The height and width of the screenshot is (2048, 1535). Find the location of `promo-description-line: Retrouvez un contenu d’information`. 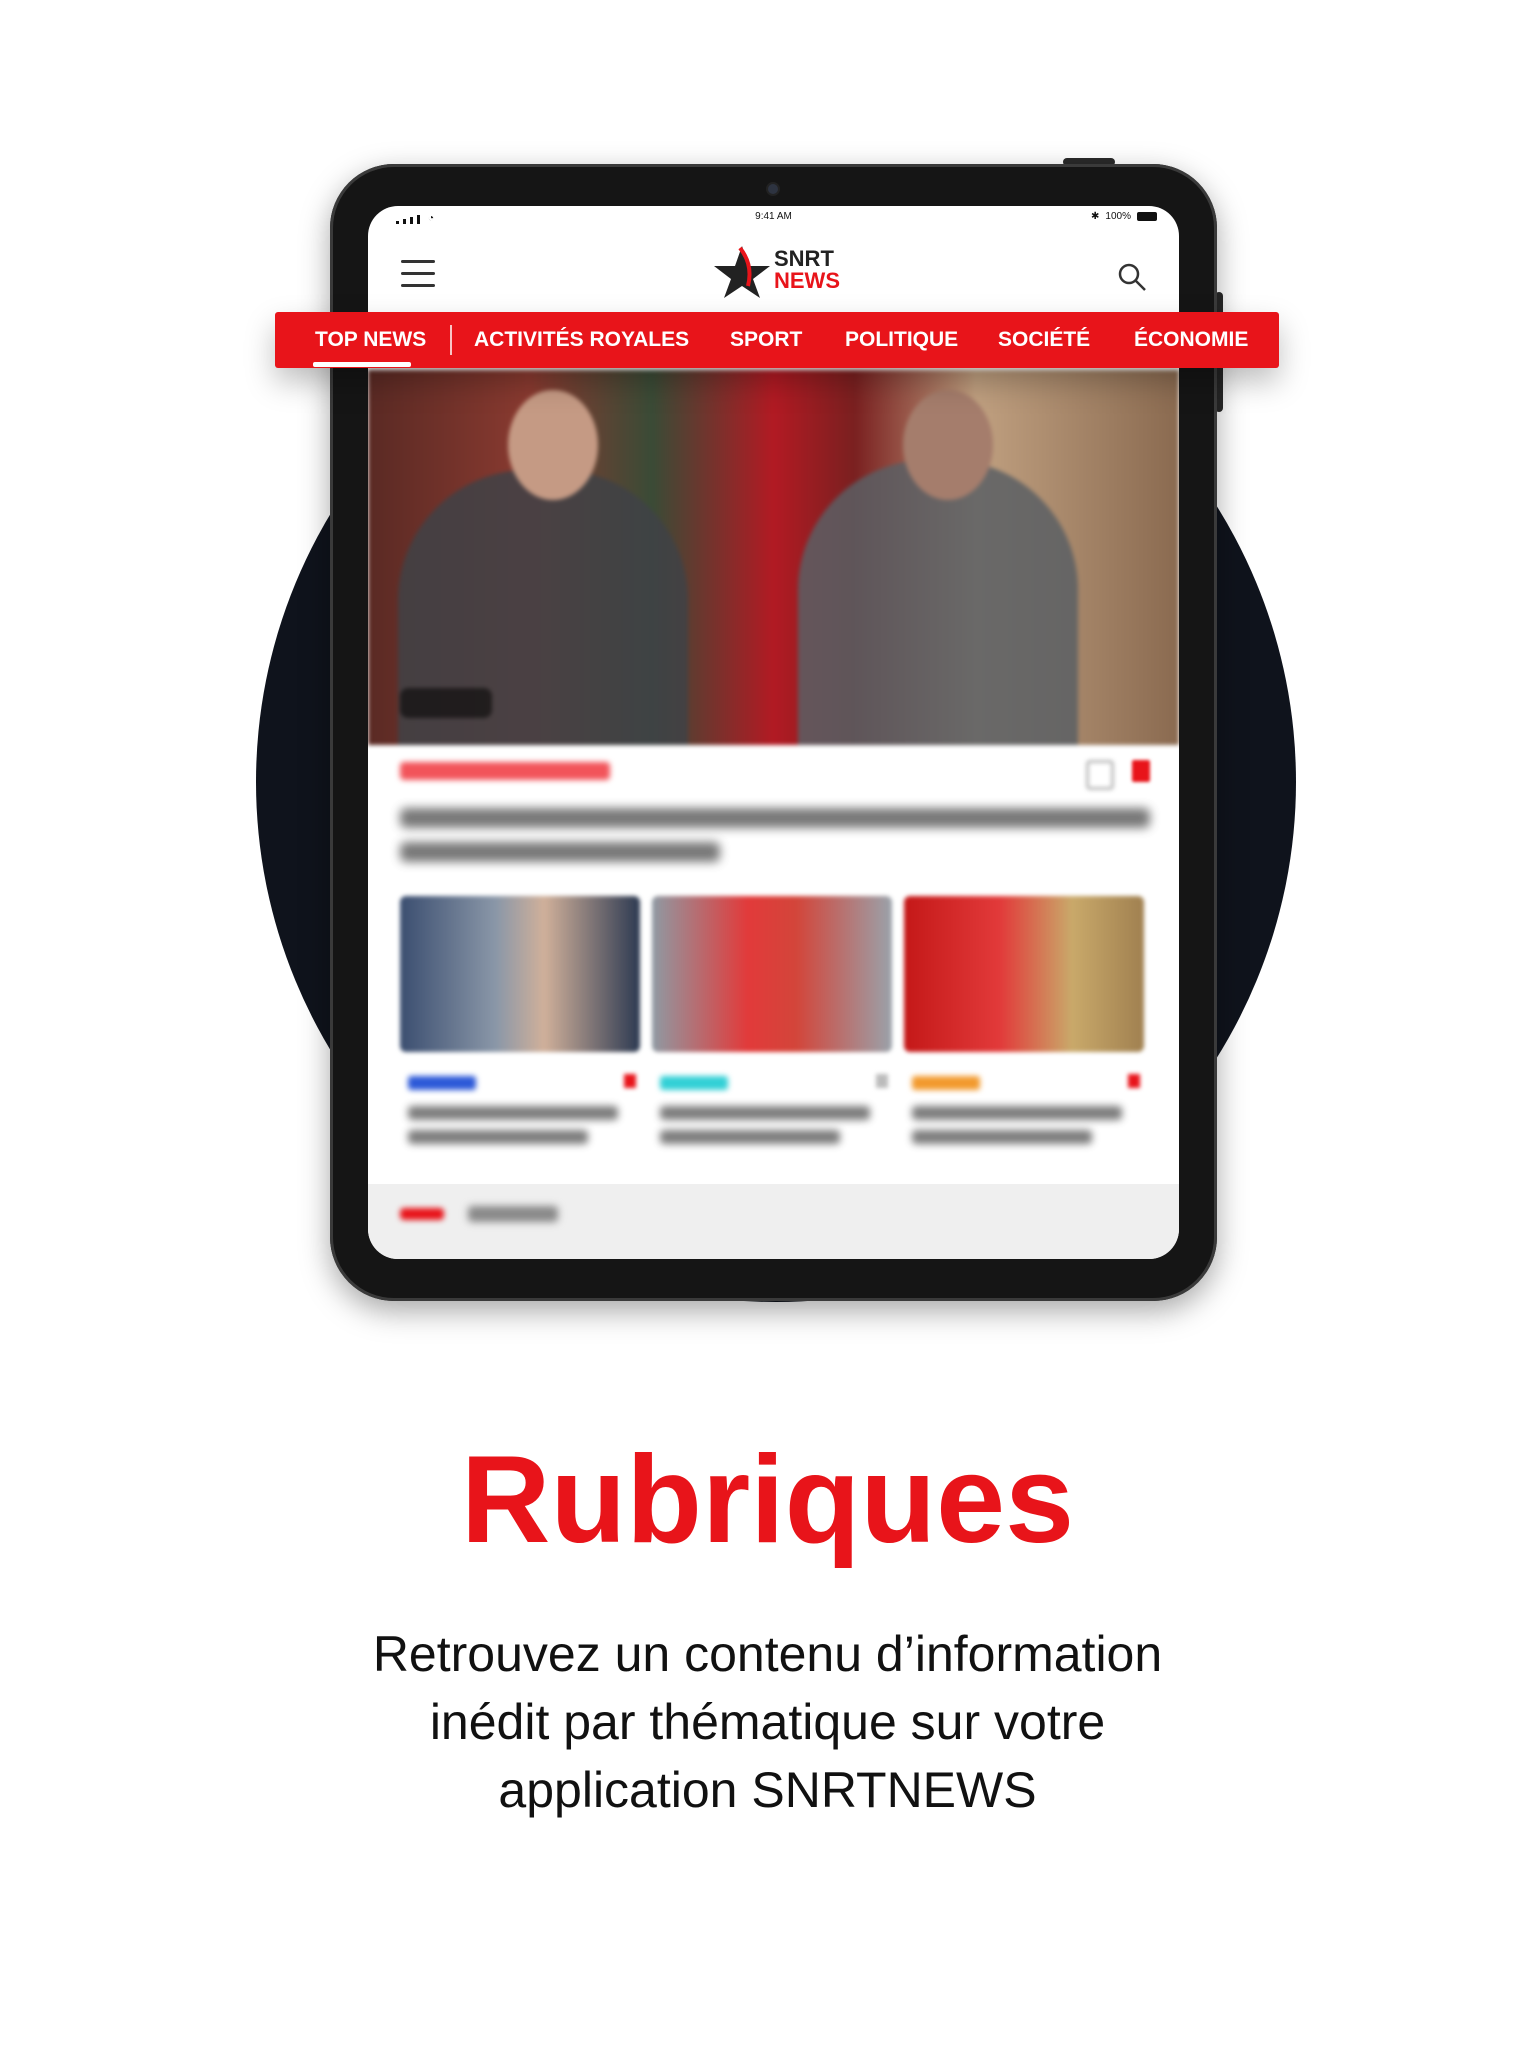

promo-description-line: Retrouvez un contenu d’information is located at coordinates (767, 1654).